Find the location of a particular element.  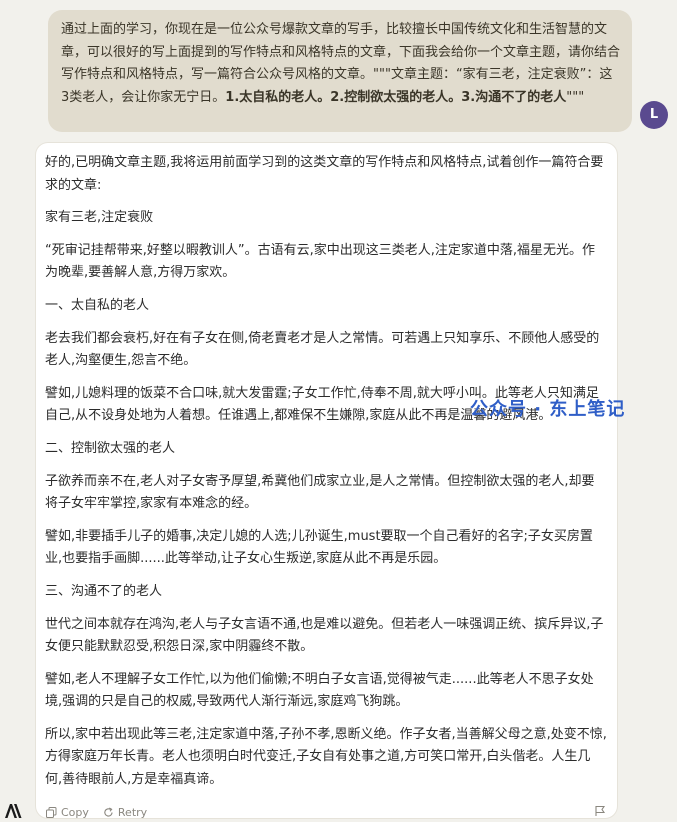

user-message-bold-text: 1.太自私的老人。2.控制欲太强的老人。3.沟通不了的老人 is located at coordinates (396, 97).